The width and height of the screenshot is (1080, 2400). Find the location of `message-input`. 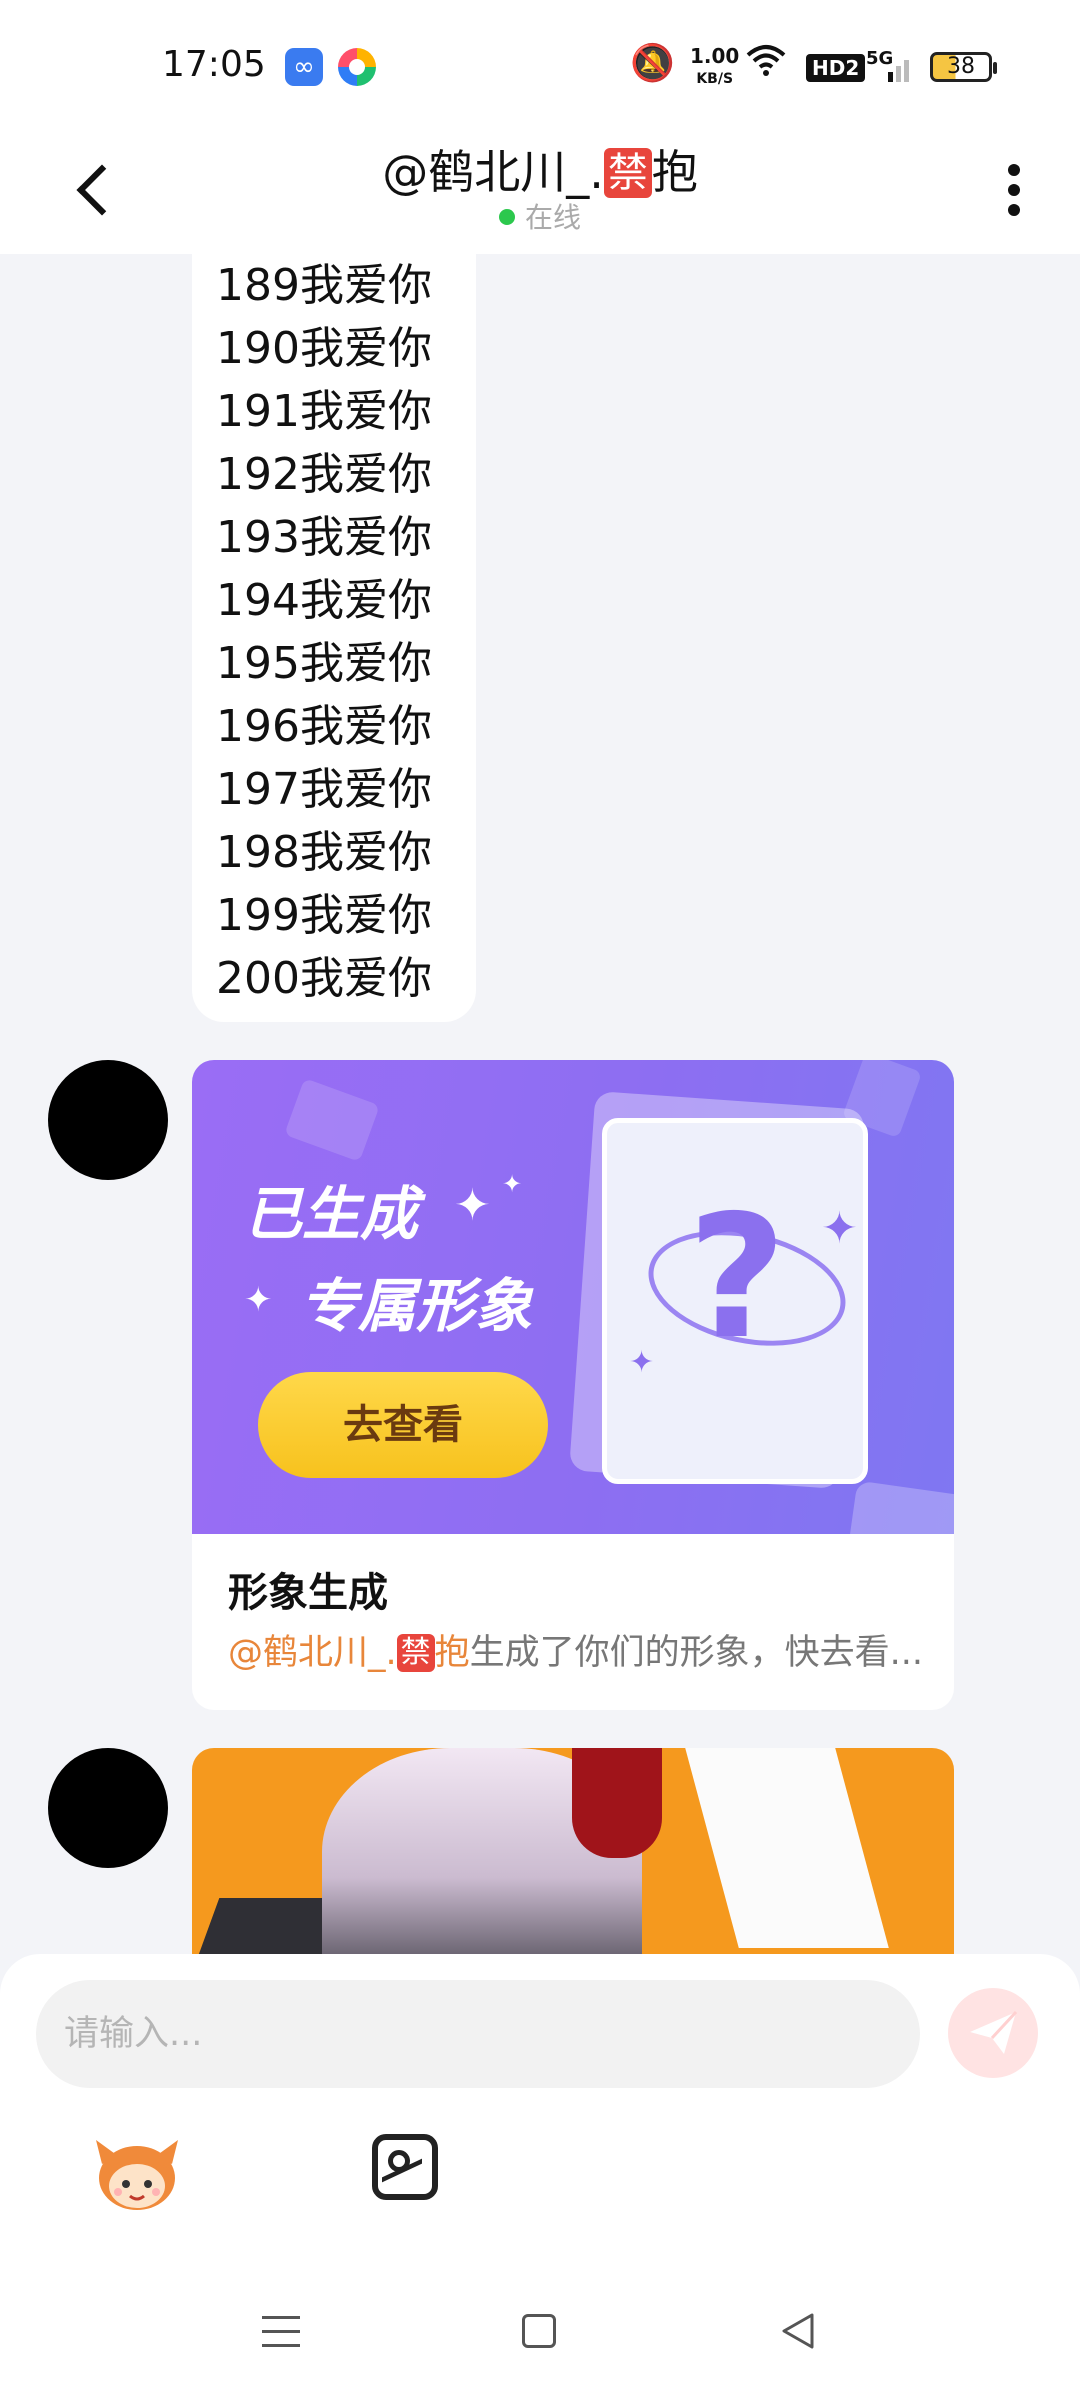

message-input is located at coordinates (478, 2034).